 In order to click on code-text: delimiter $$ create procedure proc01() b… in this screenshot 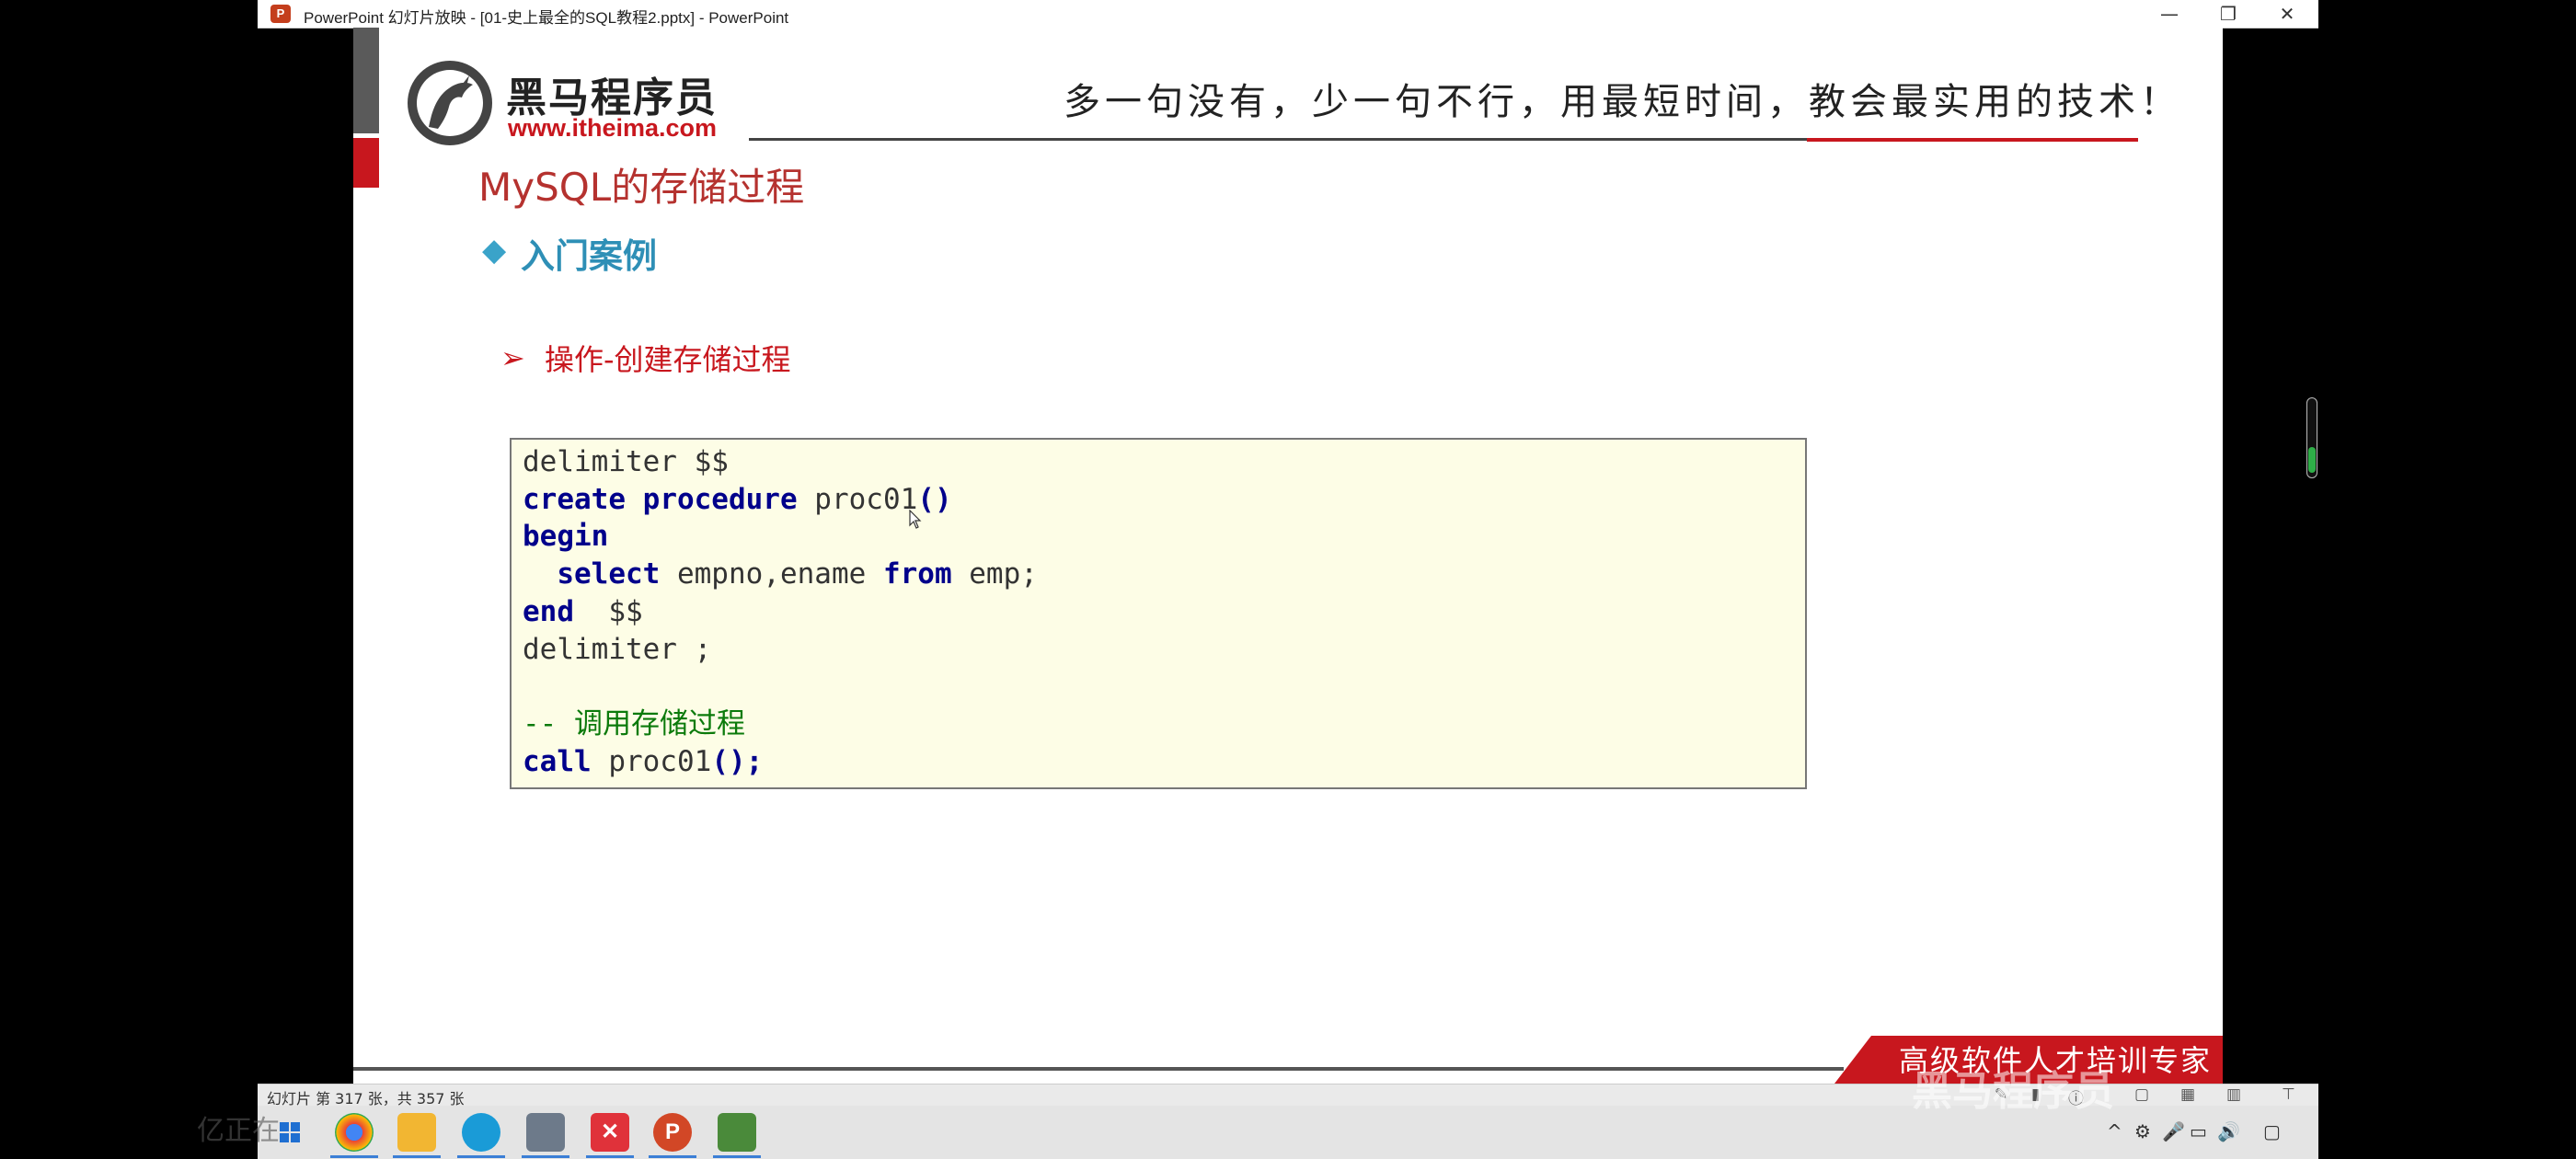, I will do `click(780, 611)`.